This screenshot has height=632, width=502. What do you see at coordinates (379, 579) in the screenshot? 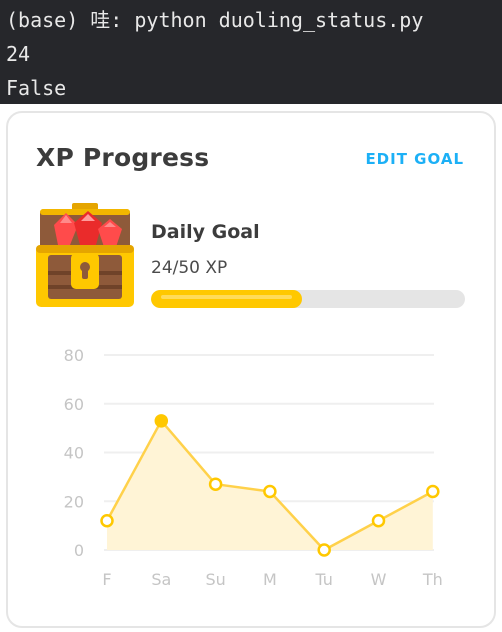
I see `x-tick-label: W` at bounding box center [379, 579].